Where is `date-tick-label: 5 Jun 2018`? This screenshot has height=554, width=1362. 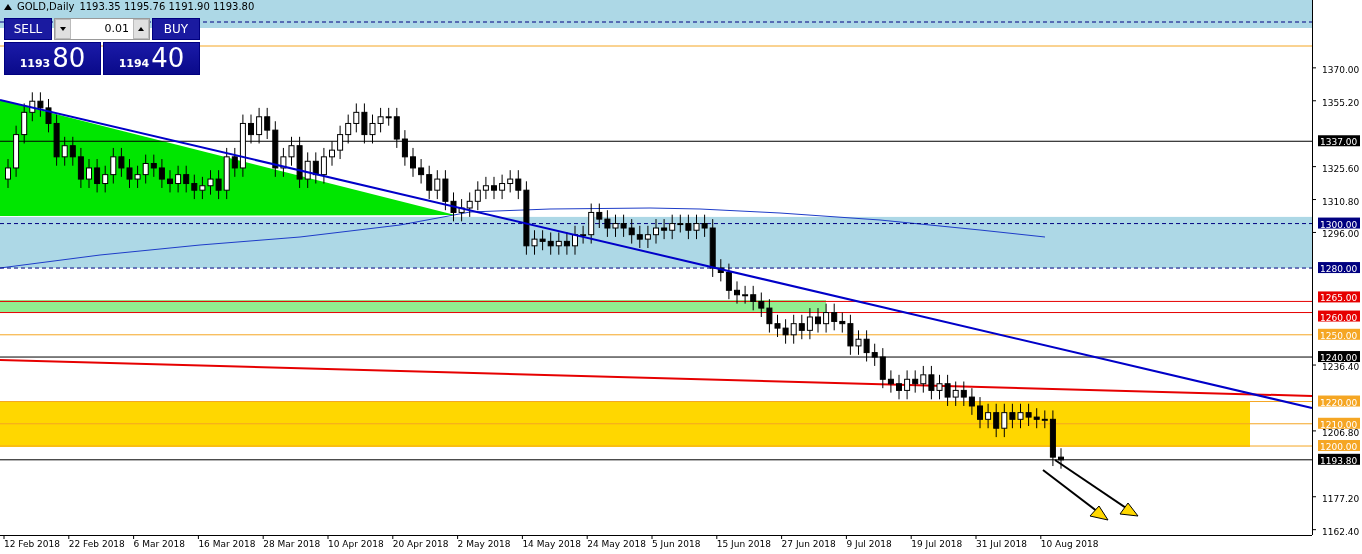
date-tick-label: 5 Jun 2018 is located at coordinates (676, 544).